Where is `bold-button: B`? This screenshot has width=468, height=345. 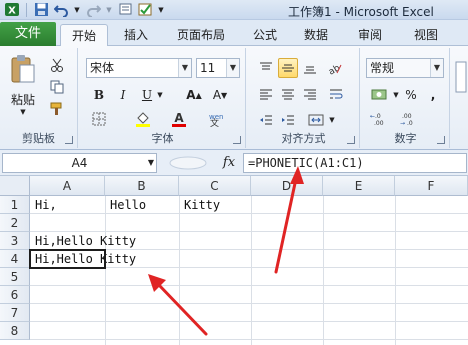 bold-button: B is located at coordinates (99, 95).